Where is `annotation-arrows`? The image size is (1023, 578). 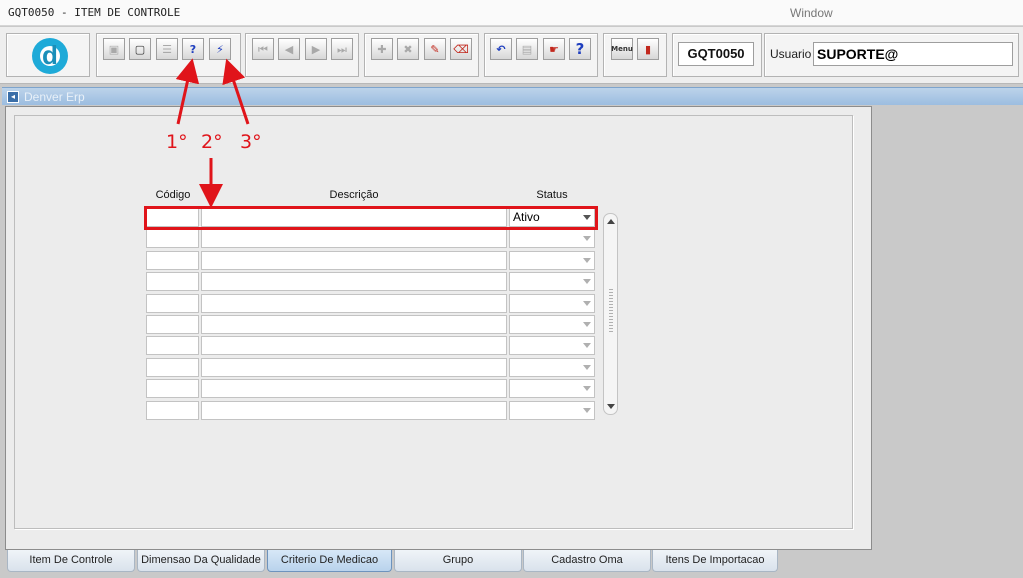
annotation-arrows is located at coordinates (212, 133).